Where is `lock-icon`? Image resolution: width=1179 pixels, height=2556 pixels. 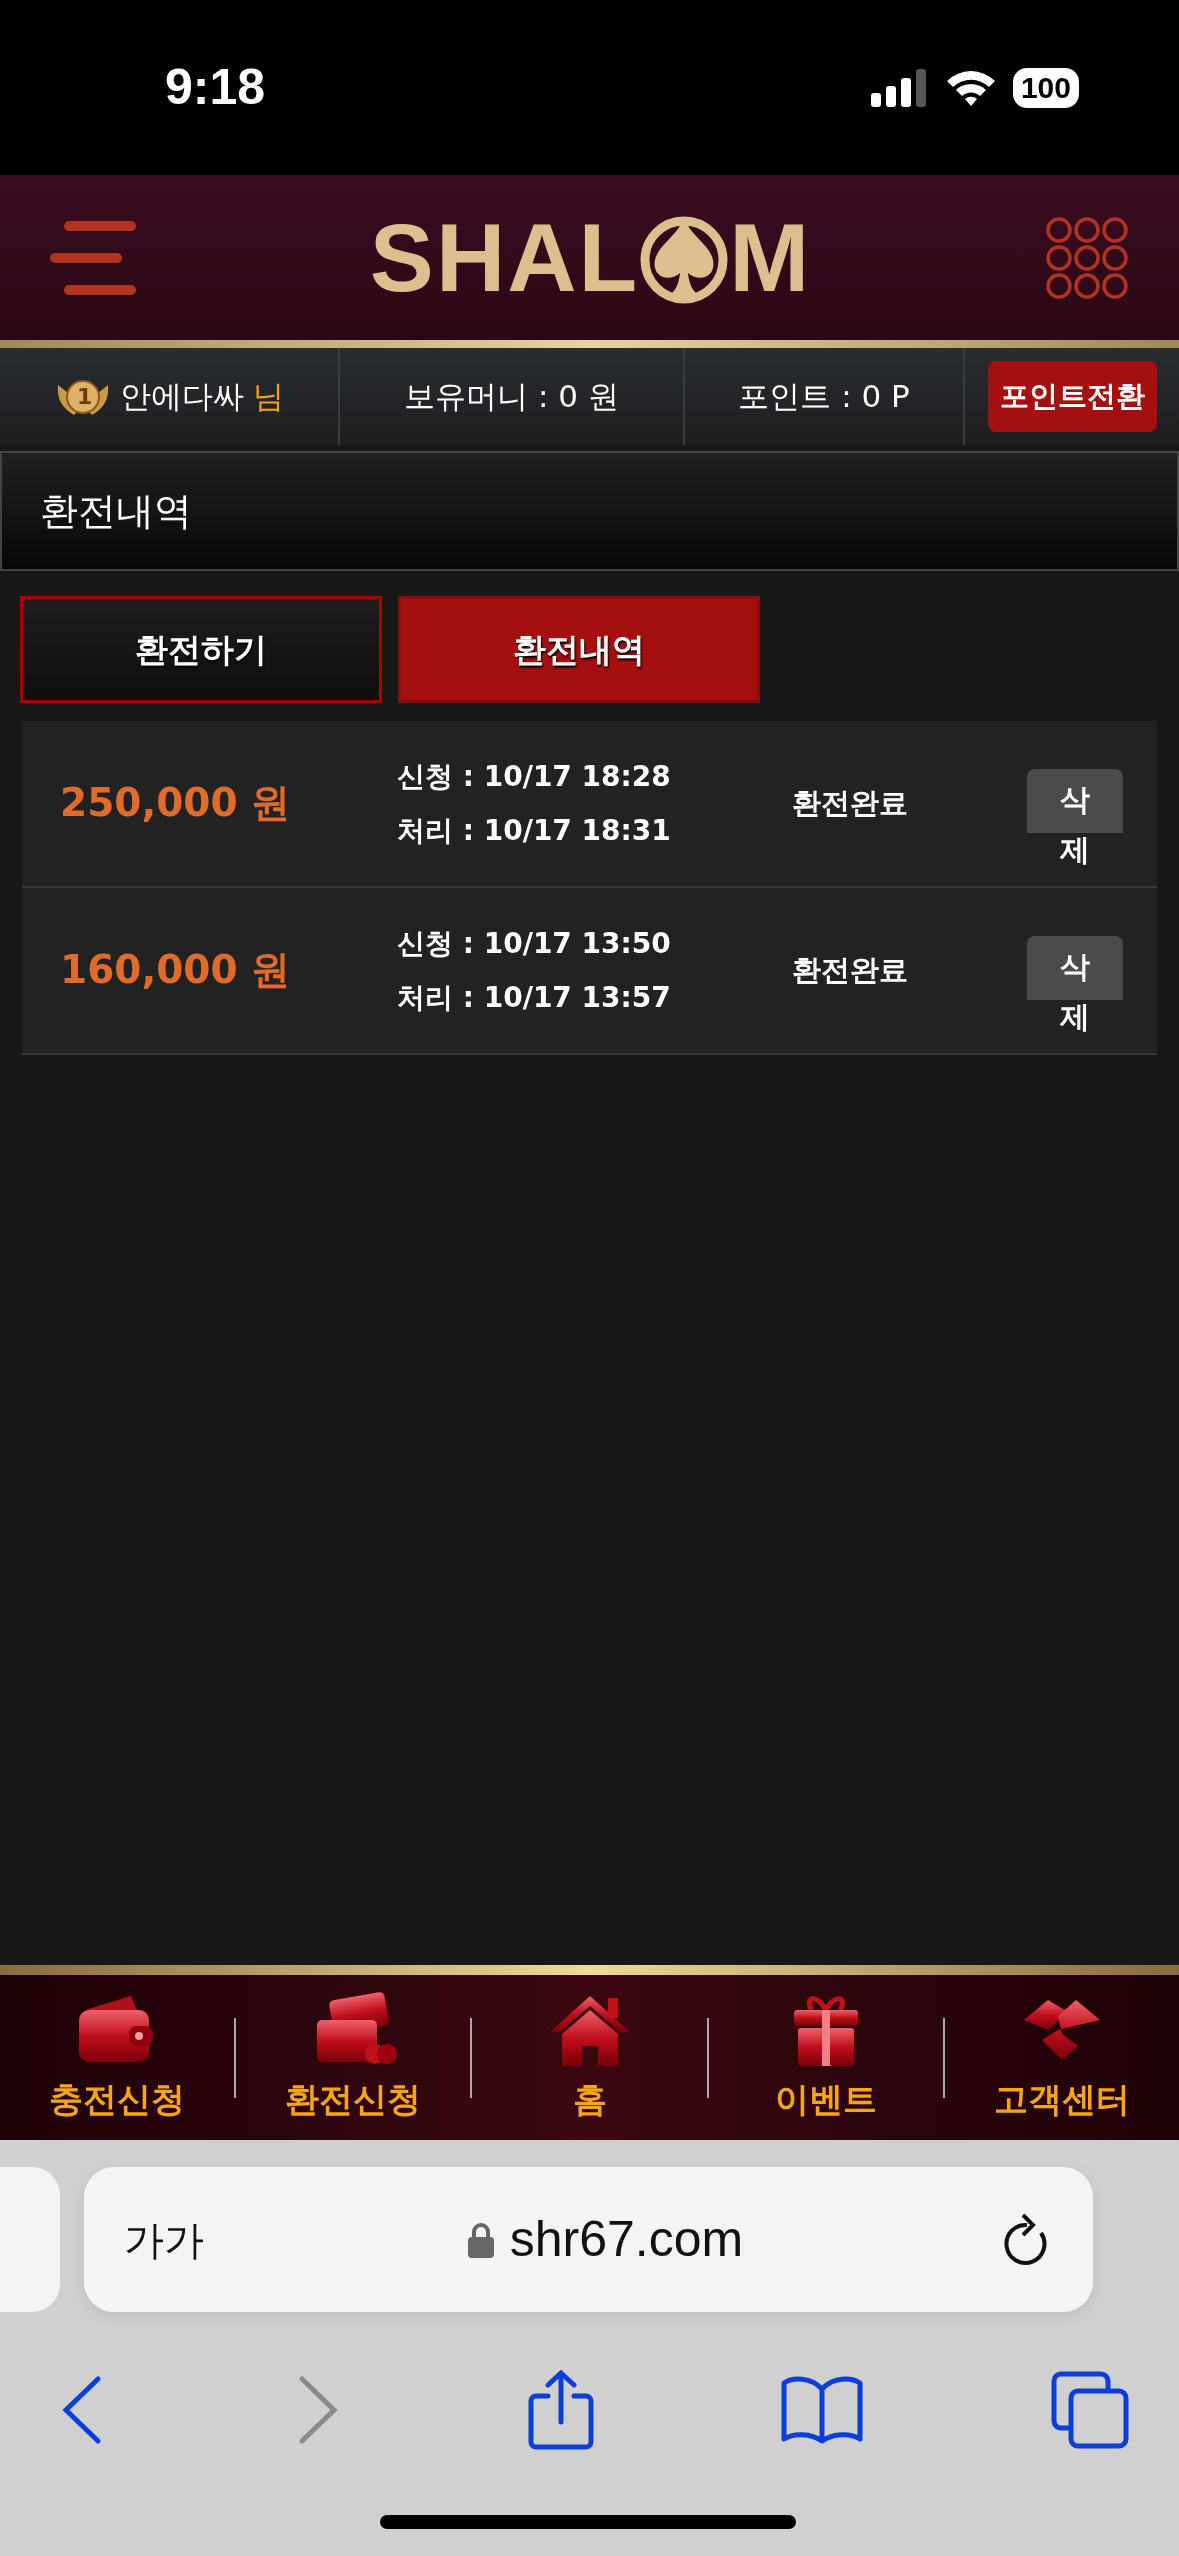
lock-icon is located at coordinates (480, 2239).